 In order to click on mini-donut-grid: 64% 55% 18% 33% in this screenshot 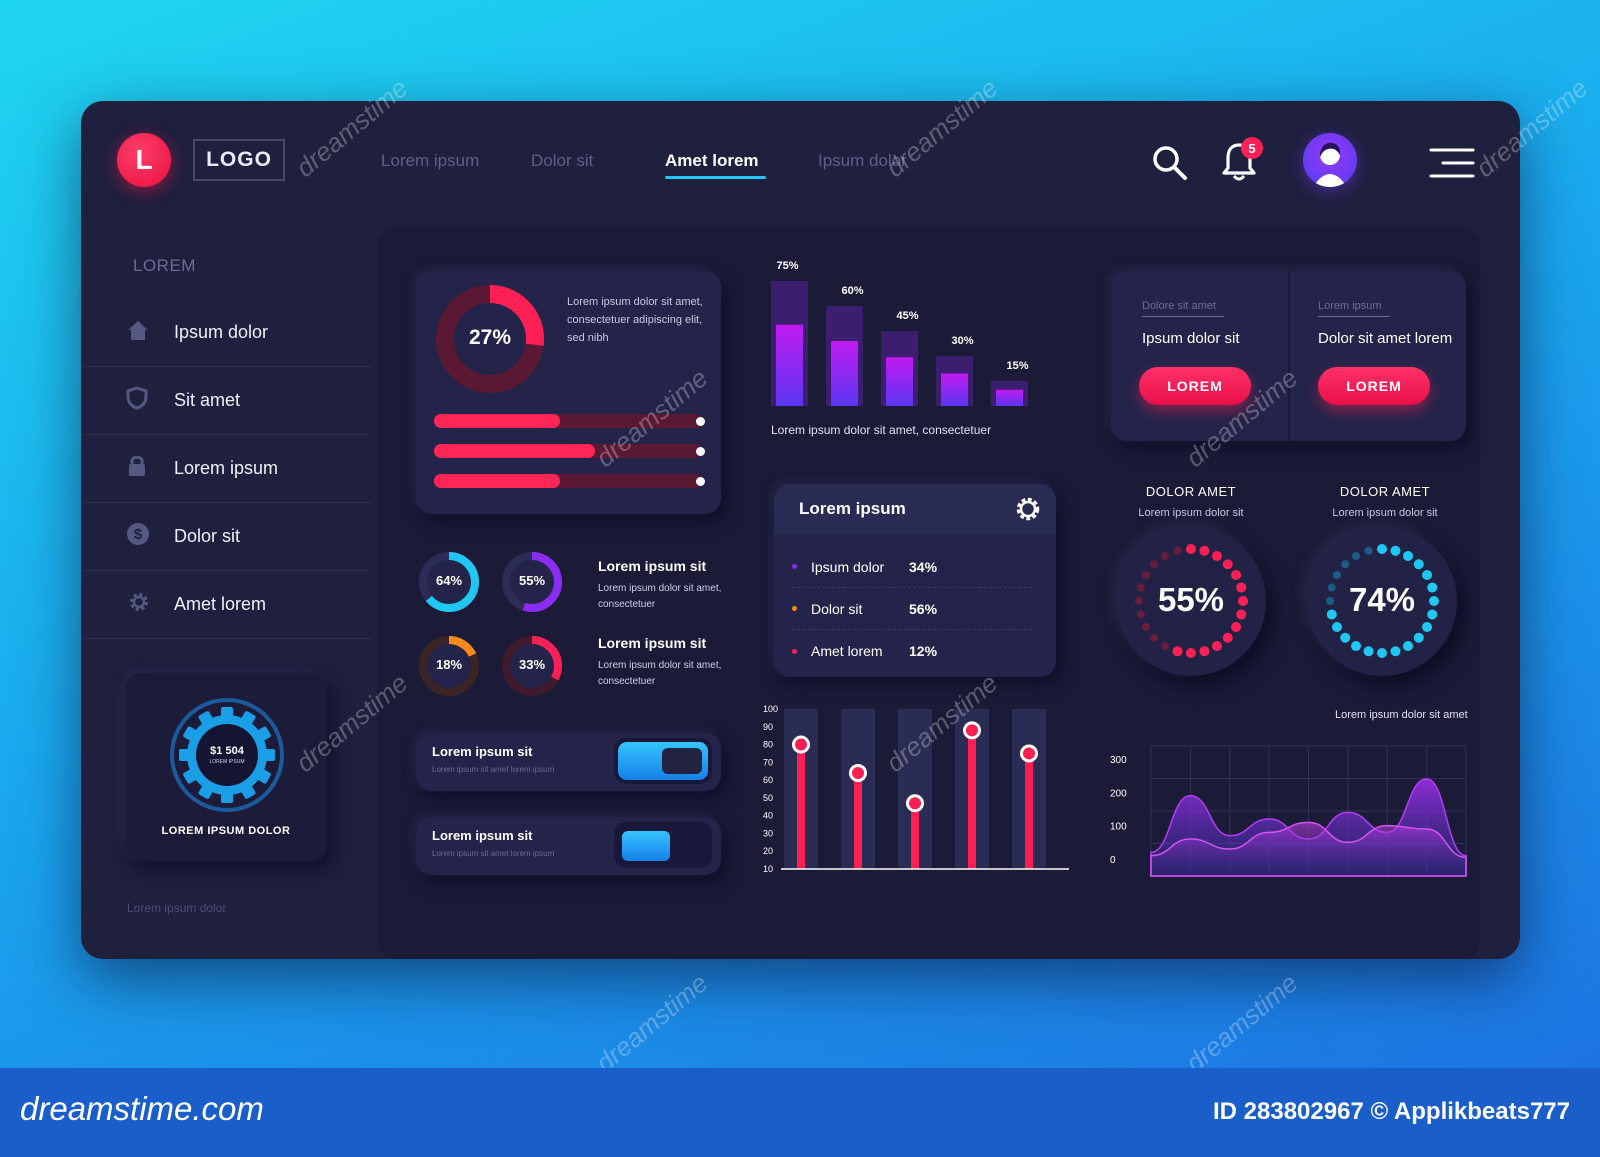, I will do `click(506, 634)`.